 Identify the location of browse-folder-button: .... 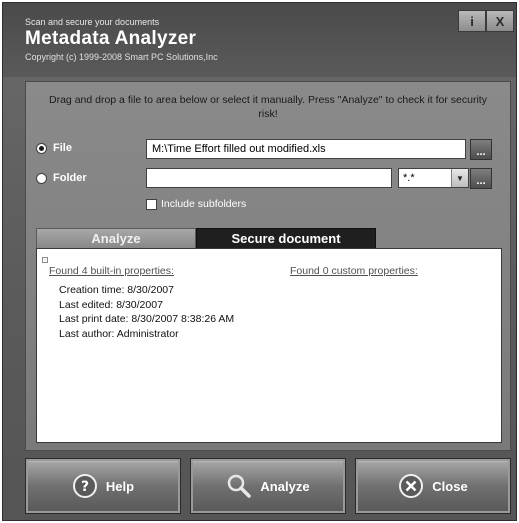
(481, 178).